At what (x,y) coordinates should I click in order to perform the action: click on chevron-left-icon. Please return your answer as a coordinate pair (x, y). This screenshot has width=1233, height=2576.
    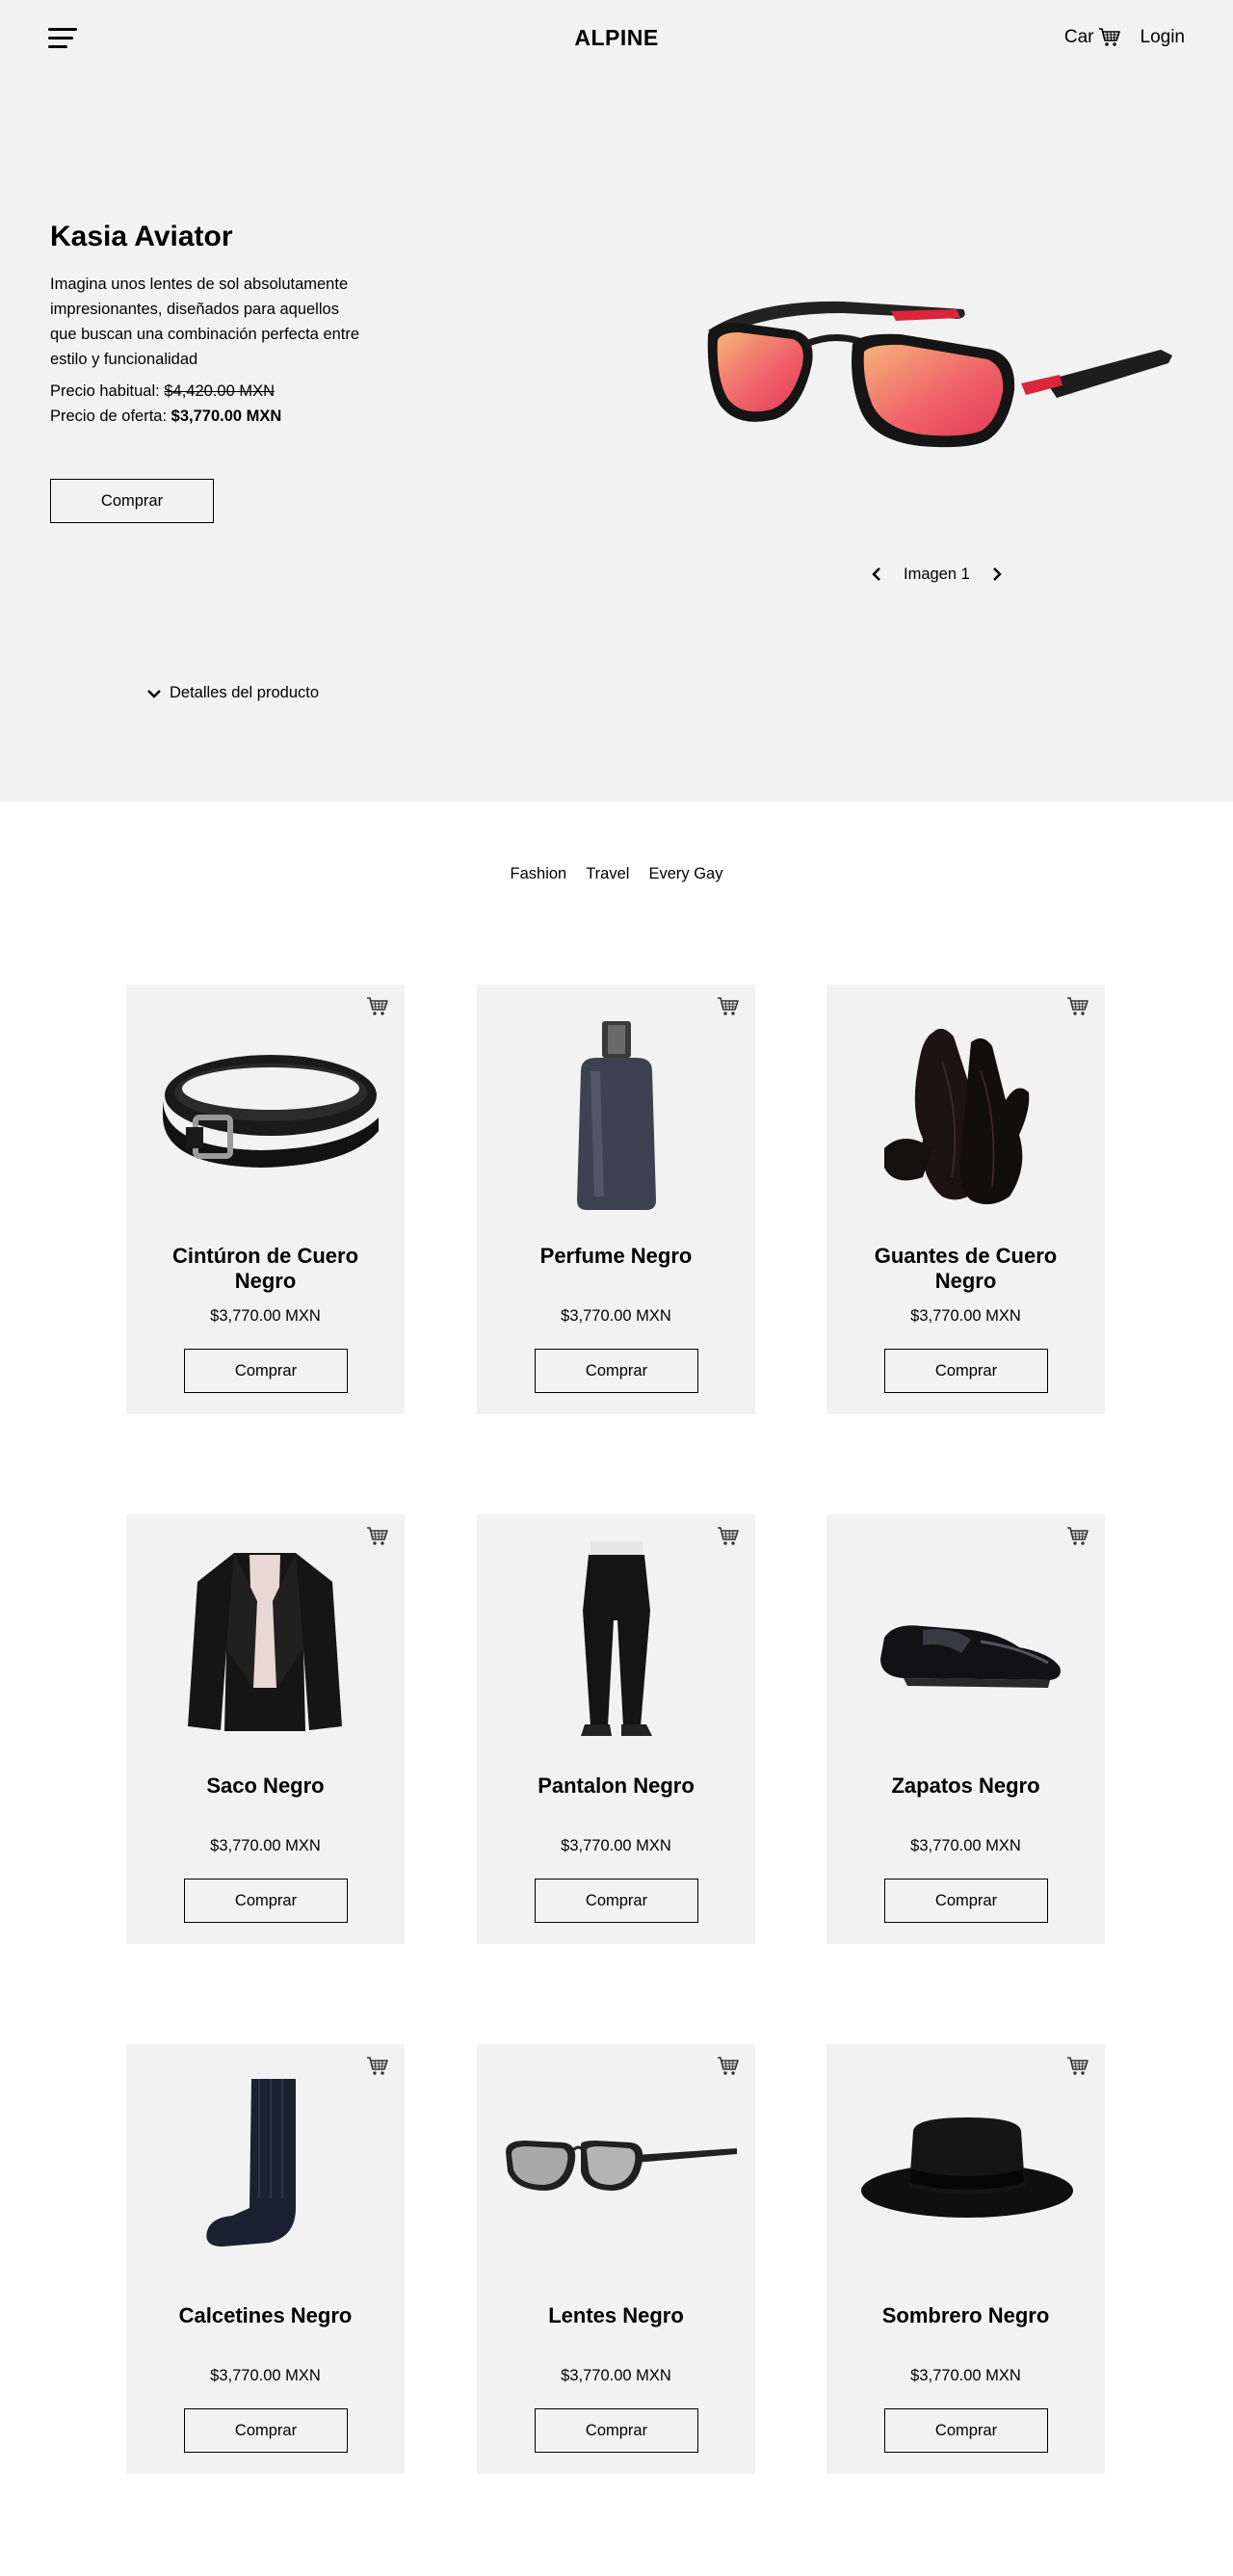
    Looking at the image, I should click on (876, 574).